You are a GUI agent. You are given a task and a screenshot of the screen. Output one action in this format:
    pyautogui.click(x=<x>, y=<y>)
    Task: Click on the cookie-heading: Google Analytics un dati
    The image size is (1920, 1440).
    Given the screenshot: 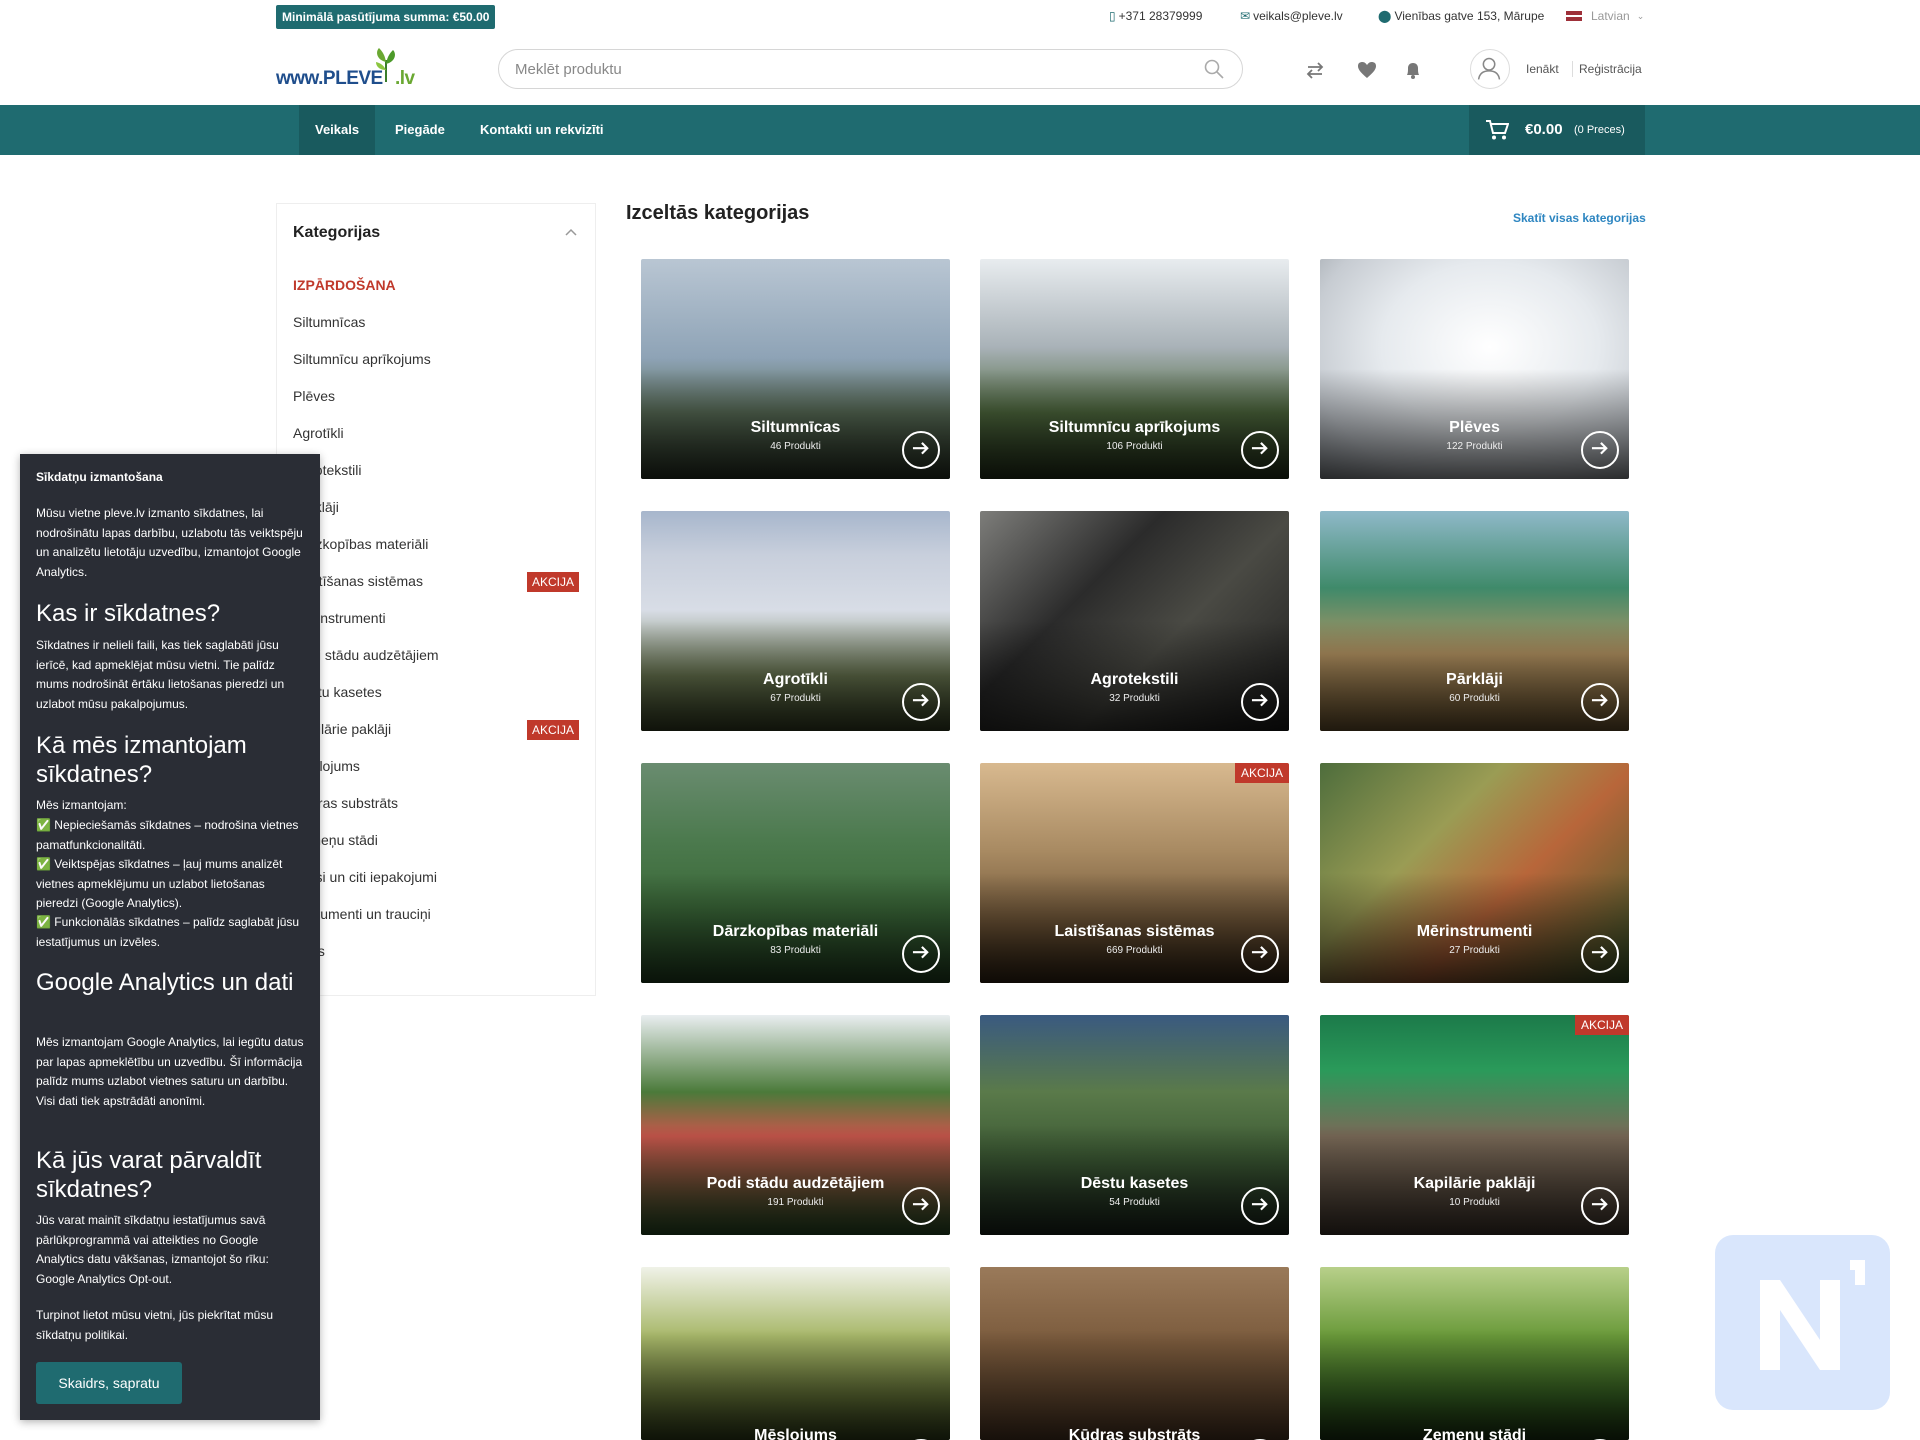 What is the action you would take?
    pyautogui.click(x=165, y=982)
    